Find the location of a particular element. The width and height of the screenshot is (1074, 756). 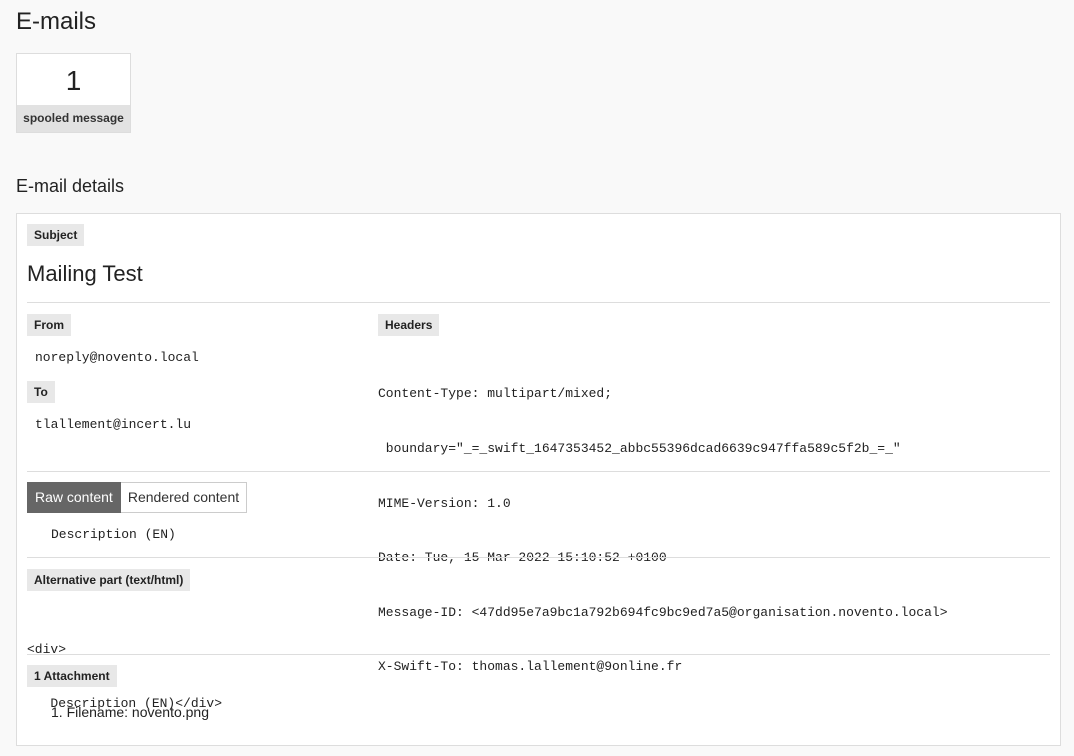

spooled-message-counter: 1 spooled message is located at coordinates (73, 93).